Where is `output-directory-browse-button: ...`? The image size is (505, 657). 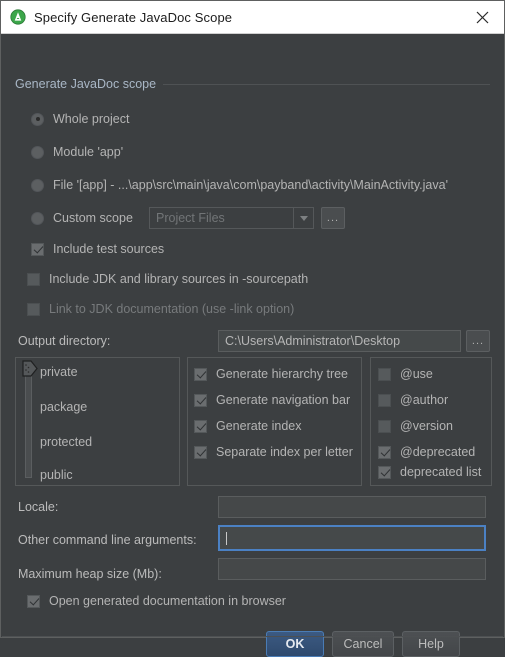
output-directory-browse-button: ... is located at coordinates (478, 341).